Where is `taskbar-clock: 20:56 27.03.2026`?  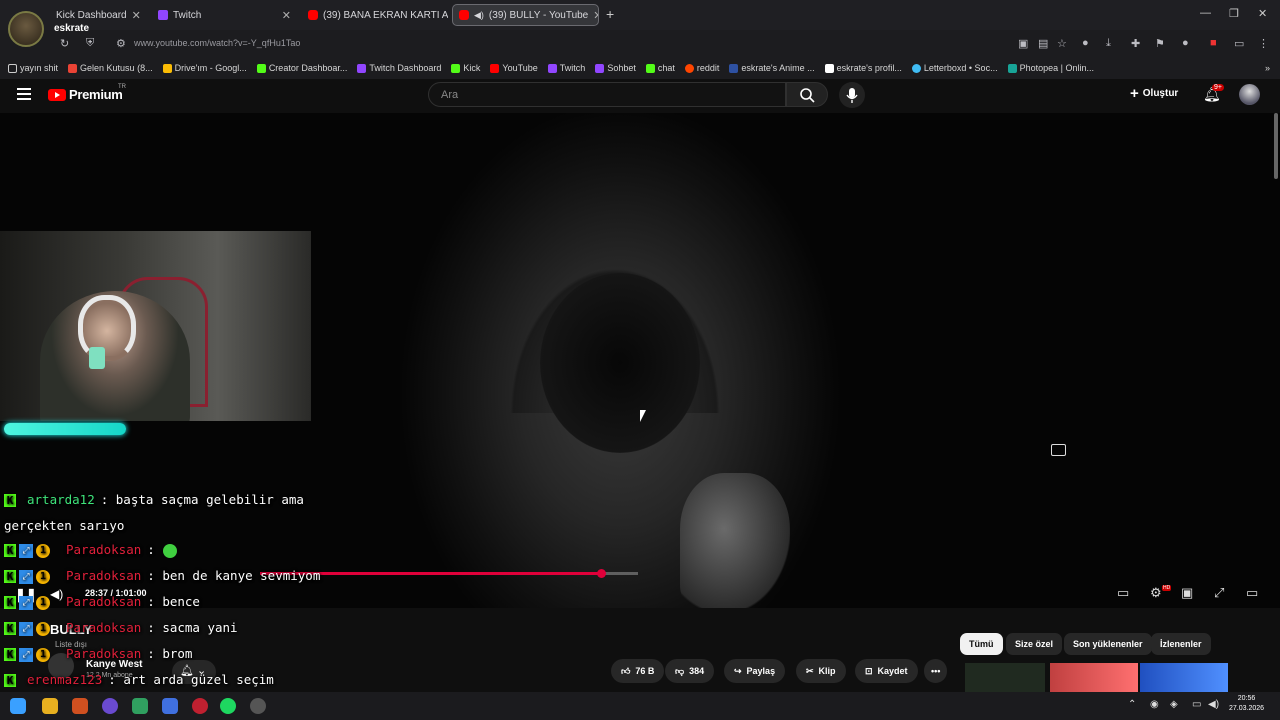 taskbar-clock: 20:56 27.03.2026 is located at coordinates (1246, 704).